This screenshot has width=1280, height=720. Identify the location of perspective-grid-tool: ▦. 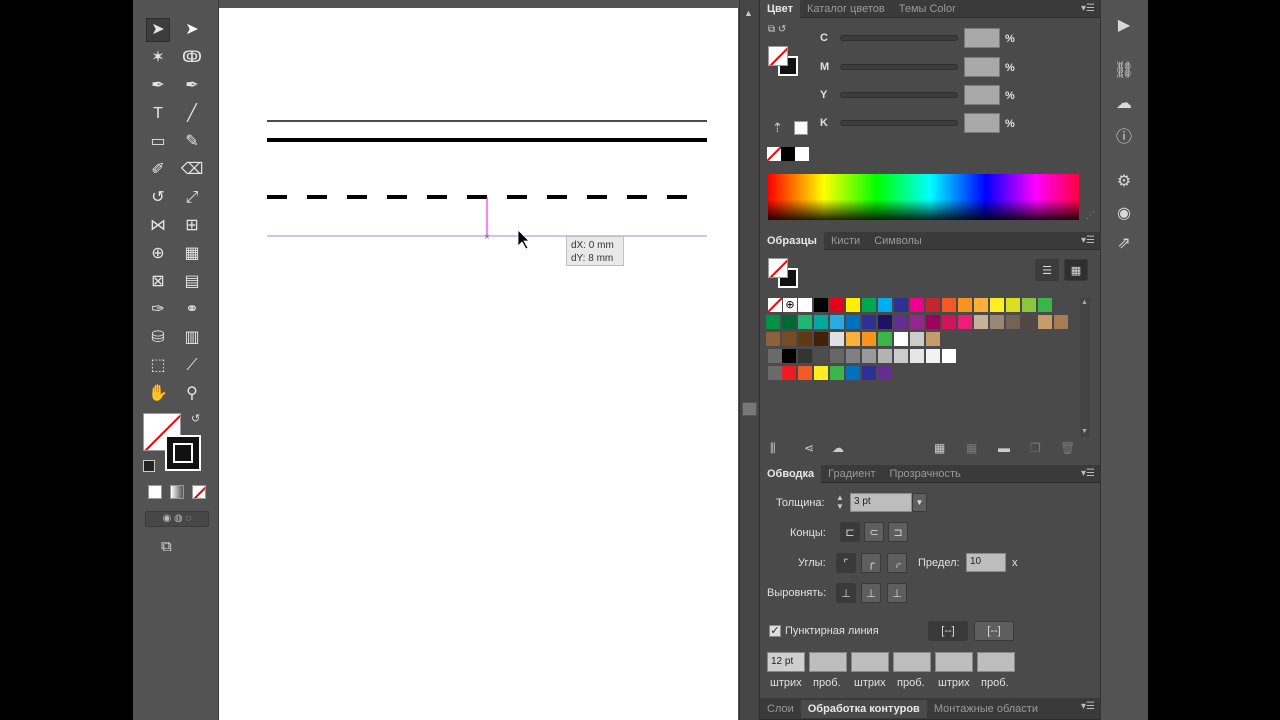
(192, 254).